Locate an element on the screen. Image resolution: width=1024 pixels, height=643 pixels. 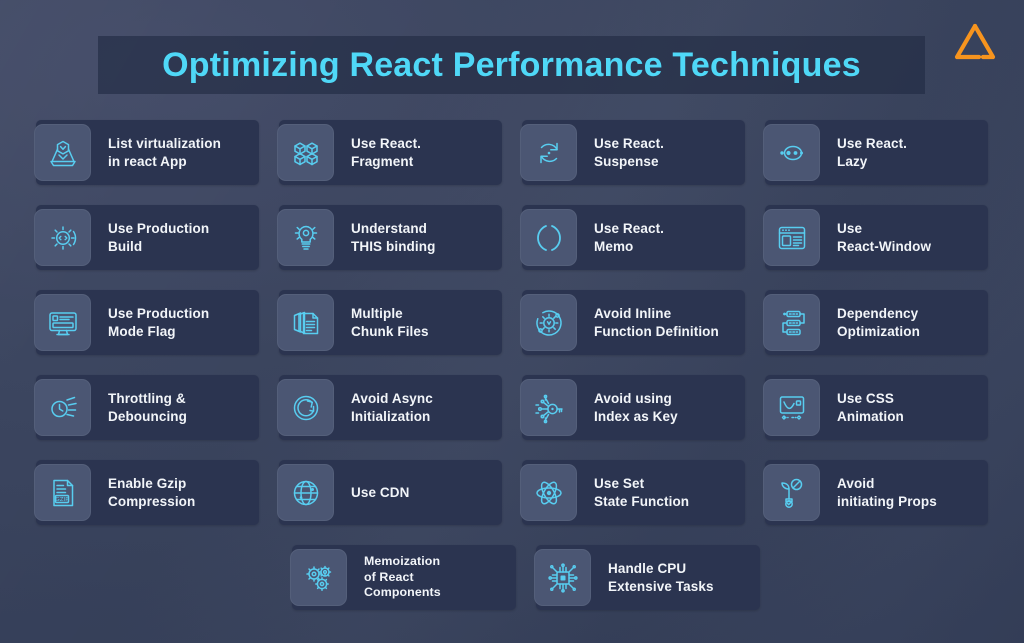
technique-label: Throttling & Debouncing is located at coordinates (147, 407).